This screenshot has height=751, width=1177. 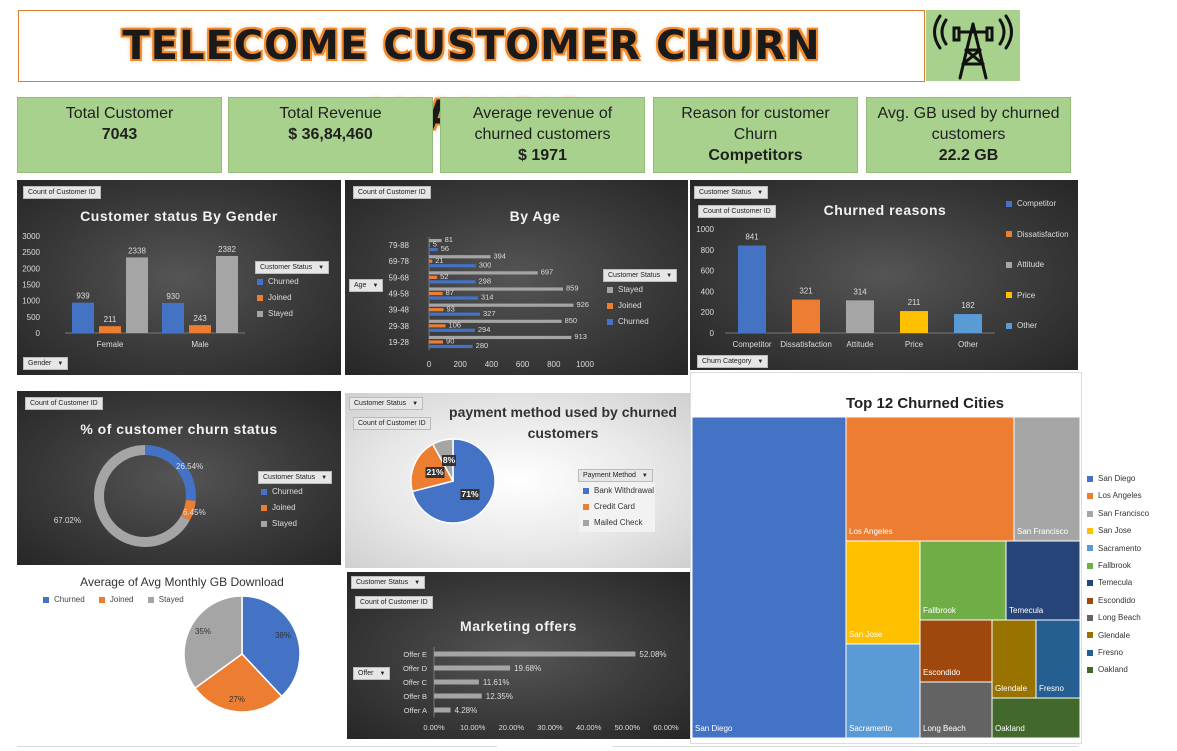 I want to click on legend-item: Competitor, so click(x=1037, y=211).